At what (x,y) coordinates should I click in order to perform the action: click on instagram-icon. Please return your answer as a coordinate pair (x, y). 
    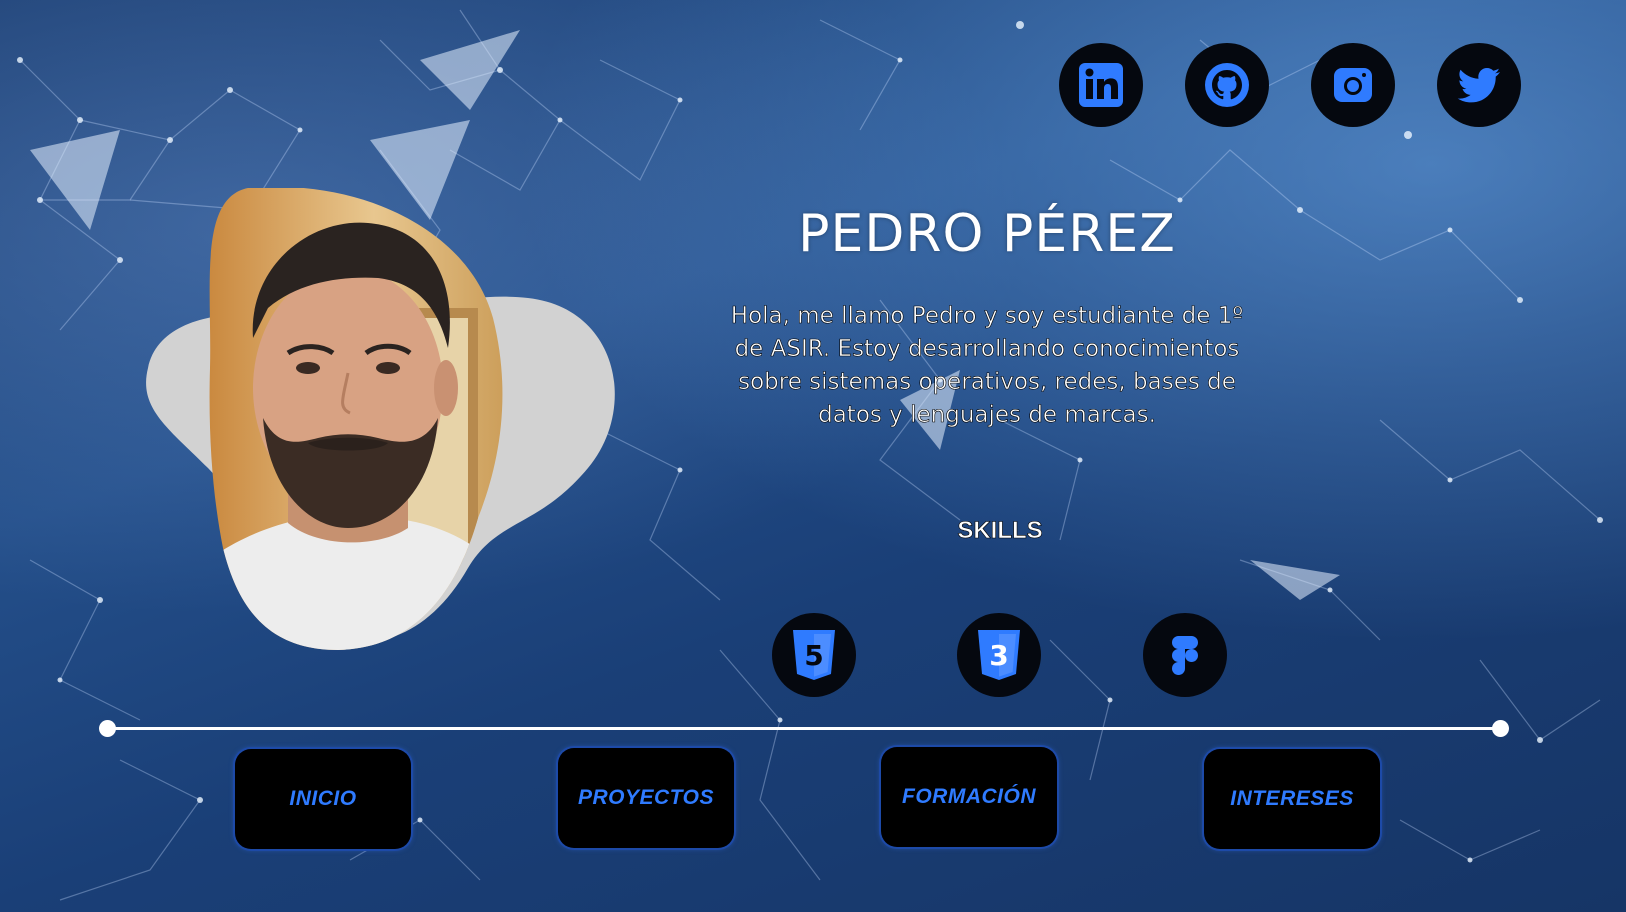
    Looking at the image, I should click on (1353, 85).